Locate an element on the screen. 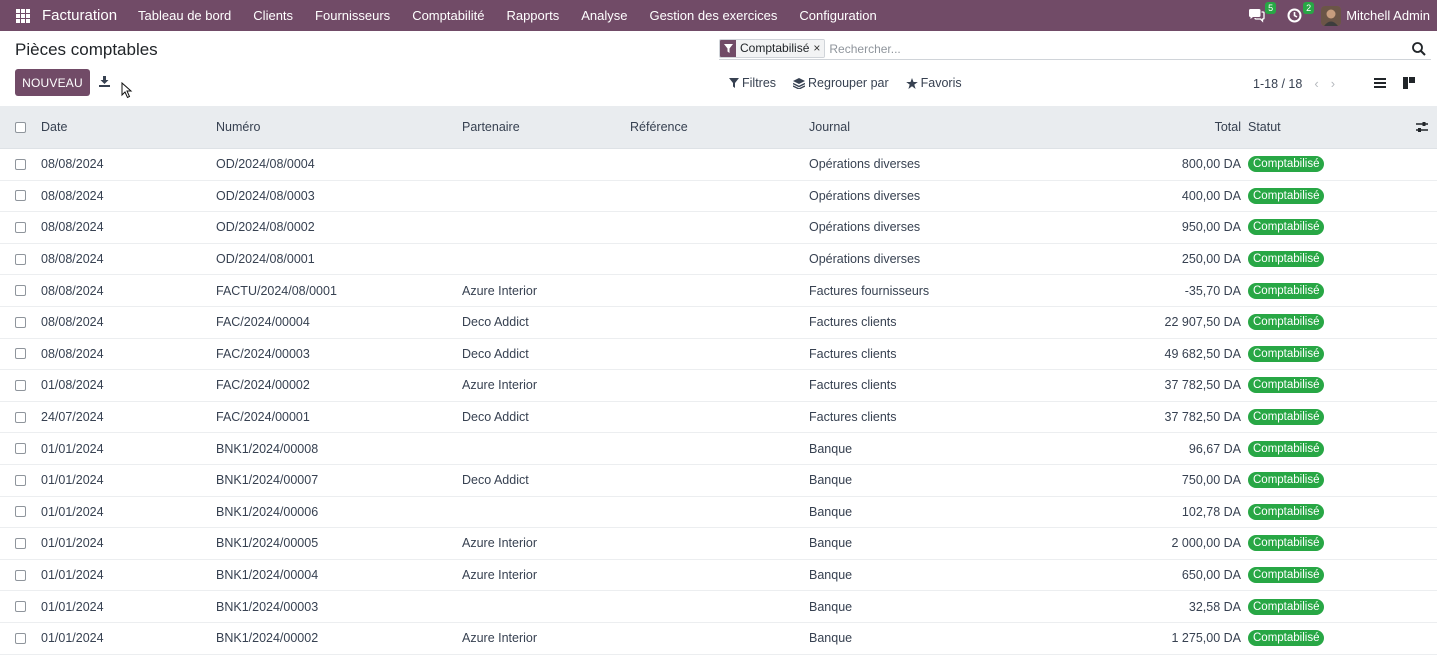 The height and width of the screenshot is (669, 1437). column-header-date: Date is located at coordinates (54, 127).